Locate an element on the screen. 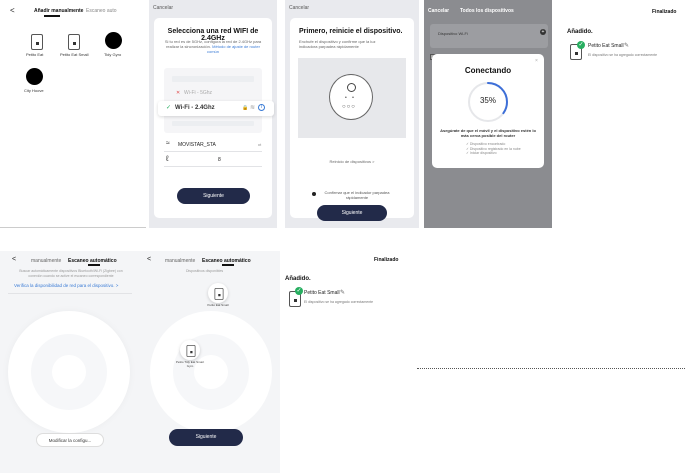  found-device-tidy-gyro: Petito Tidy Eat Smart Gyro is located at coordinates (190, 355).